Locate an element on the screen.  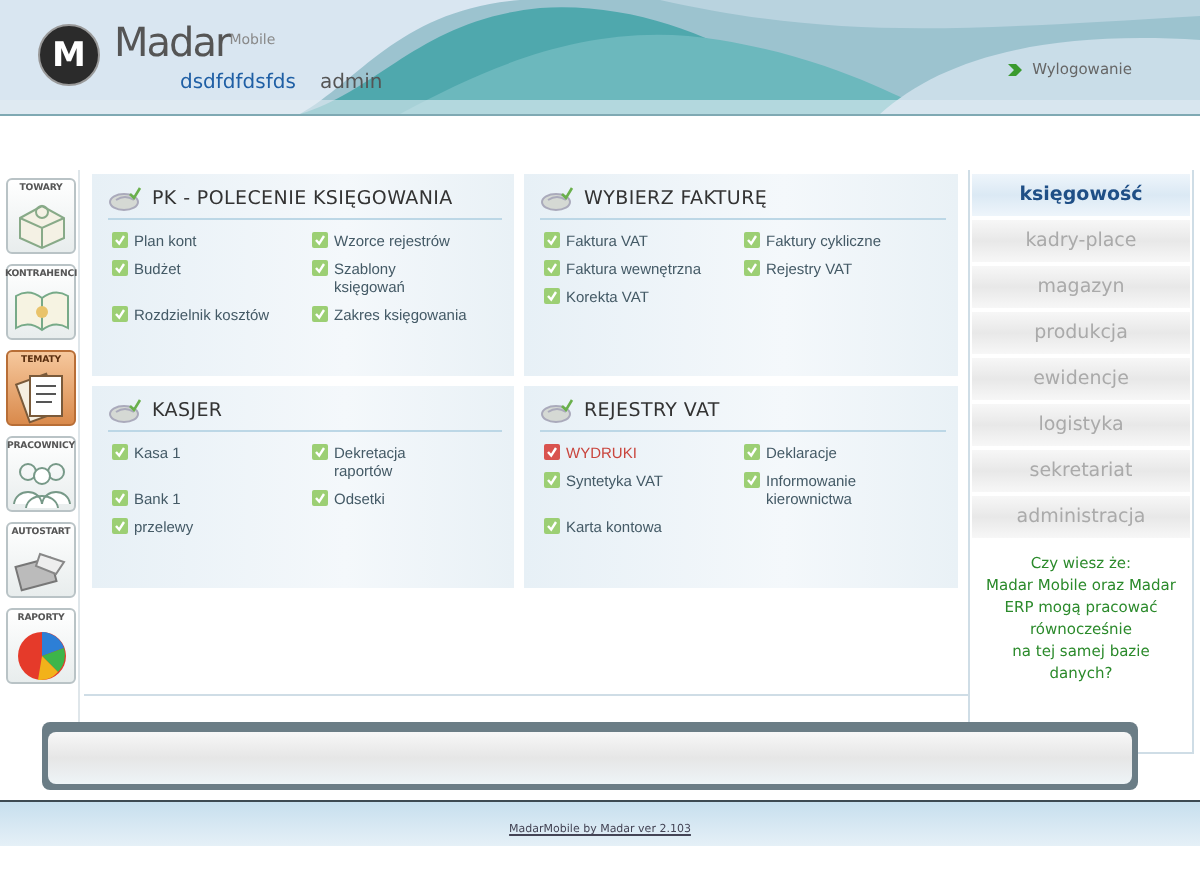
module-tab: księgowość is located at coordinates (1081, 195).